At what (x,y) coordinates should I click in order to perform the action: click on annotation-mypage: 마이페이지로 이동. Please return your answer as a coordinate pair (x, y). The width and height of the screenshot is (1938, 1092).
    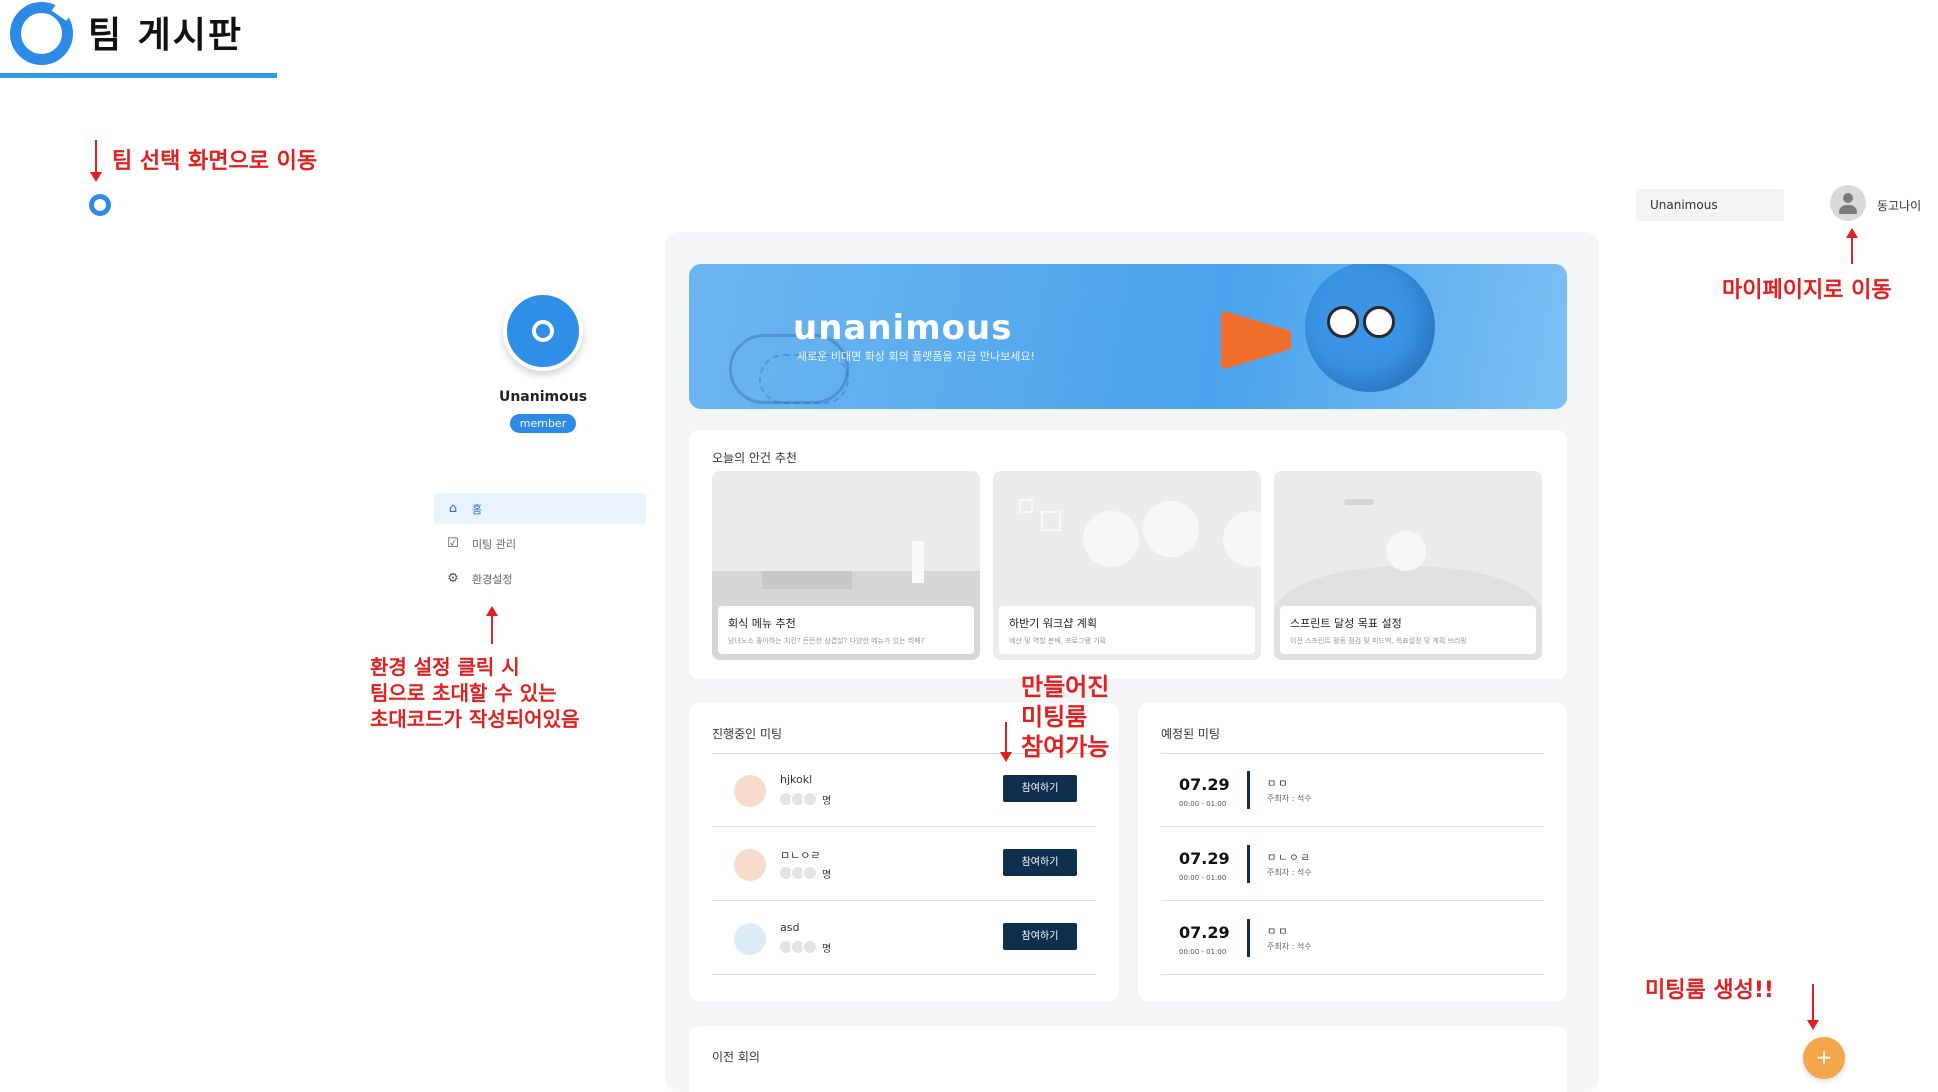
    Looking at the image, I should click on (1807, 290).